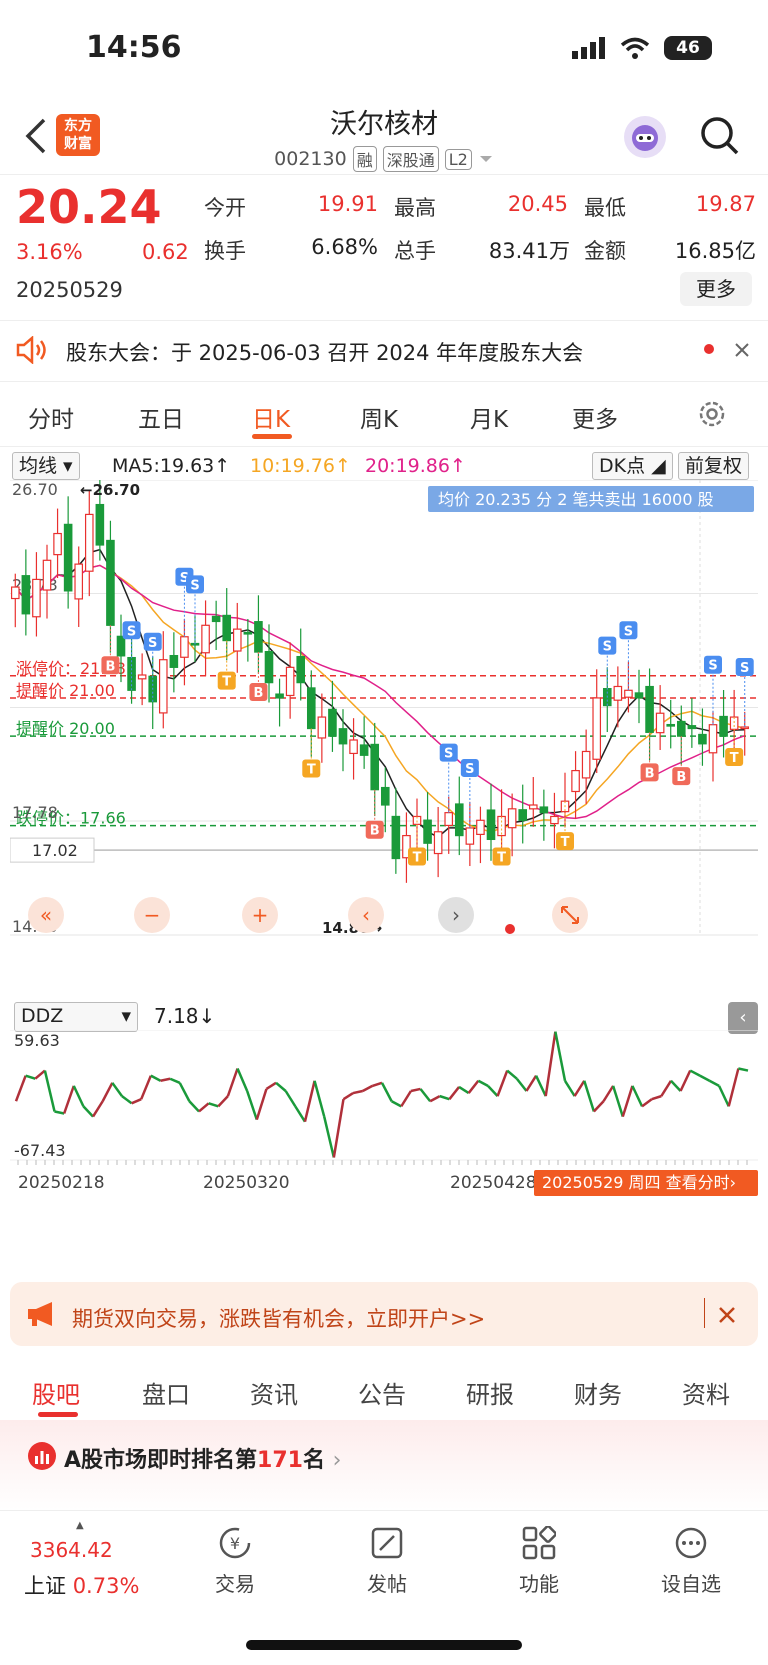 This screenshot has width=768, height=1665. What do you see at coordinates (71, 1550) in the screenshot?
I see `index-value: 3364.42` at bounding box center [71, 1550].